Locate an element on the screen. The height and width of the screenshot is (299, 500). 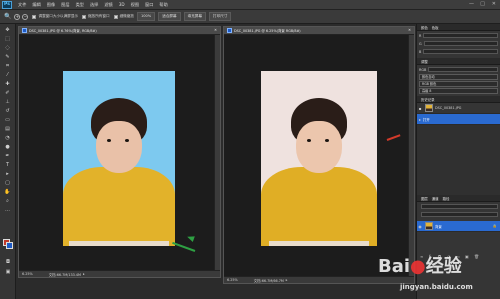
layers-empty-area is located at coordinates (458, 242).